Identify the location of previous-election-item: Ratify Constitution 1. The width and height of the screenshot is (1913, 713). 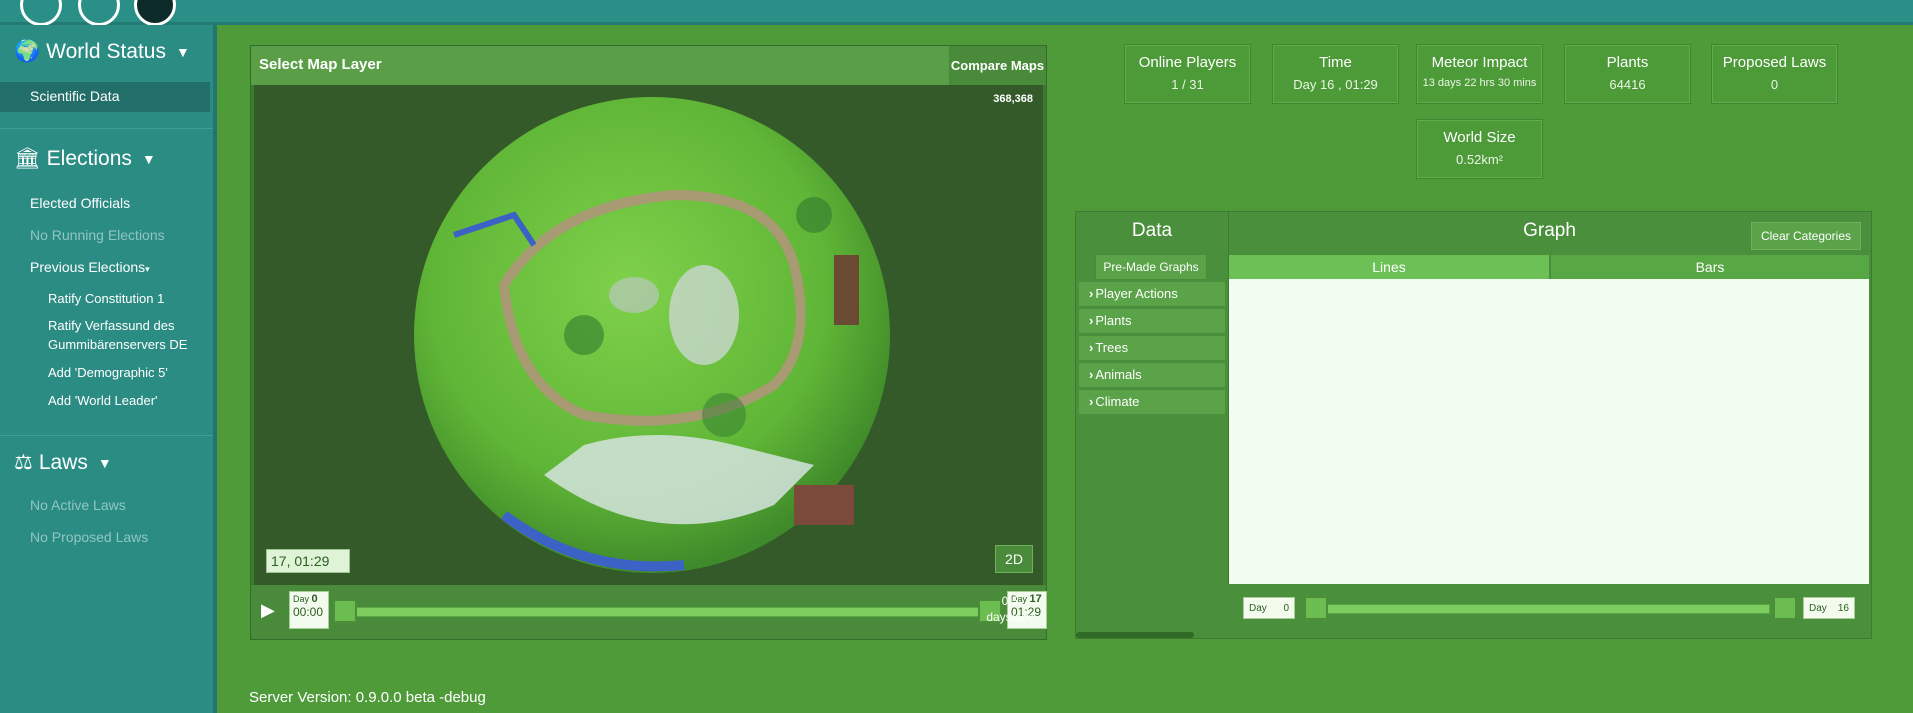
(106, 298).